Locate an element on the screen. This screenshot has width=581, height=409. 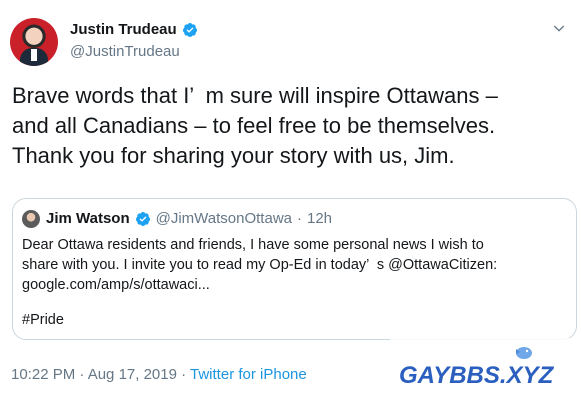
tweet-timestamp: 10:22 PM · Aug 17, 2019 · is located at coordinates (100, 374).